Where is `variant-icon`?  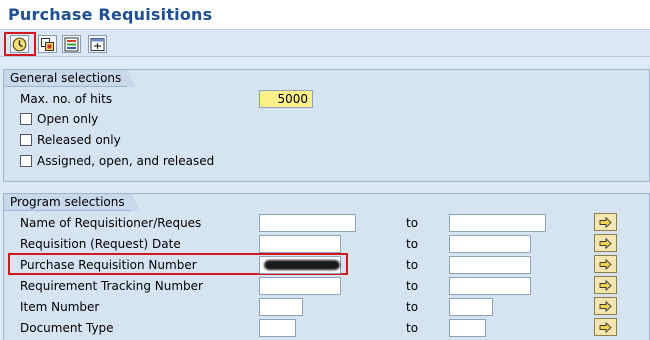
variant-icon is located at coordinates (47, 44).